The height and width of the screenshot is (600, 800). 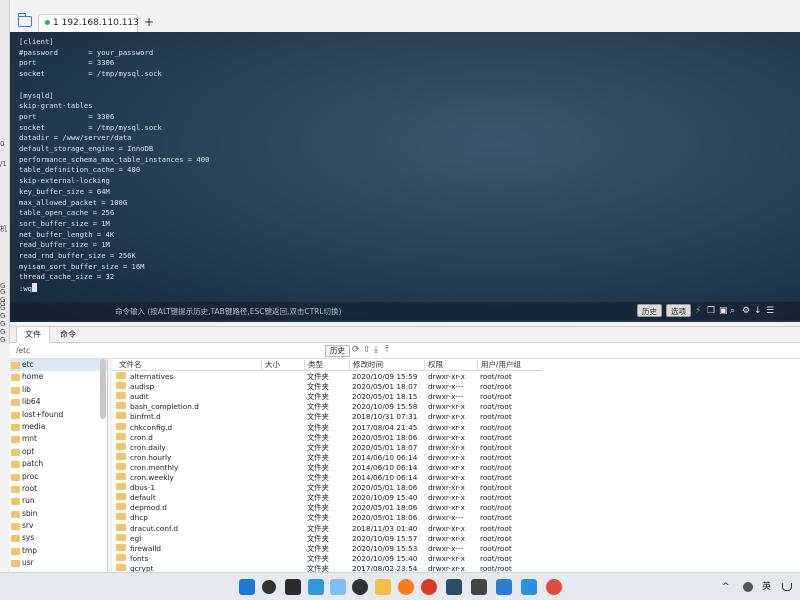 What do you see at coordinates (758, 311) in the screenshot?
I see `download-icon: ↓` at bounding box center [758, 311].